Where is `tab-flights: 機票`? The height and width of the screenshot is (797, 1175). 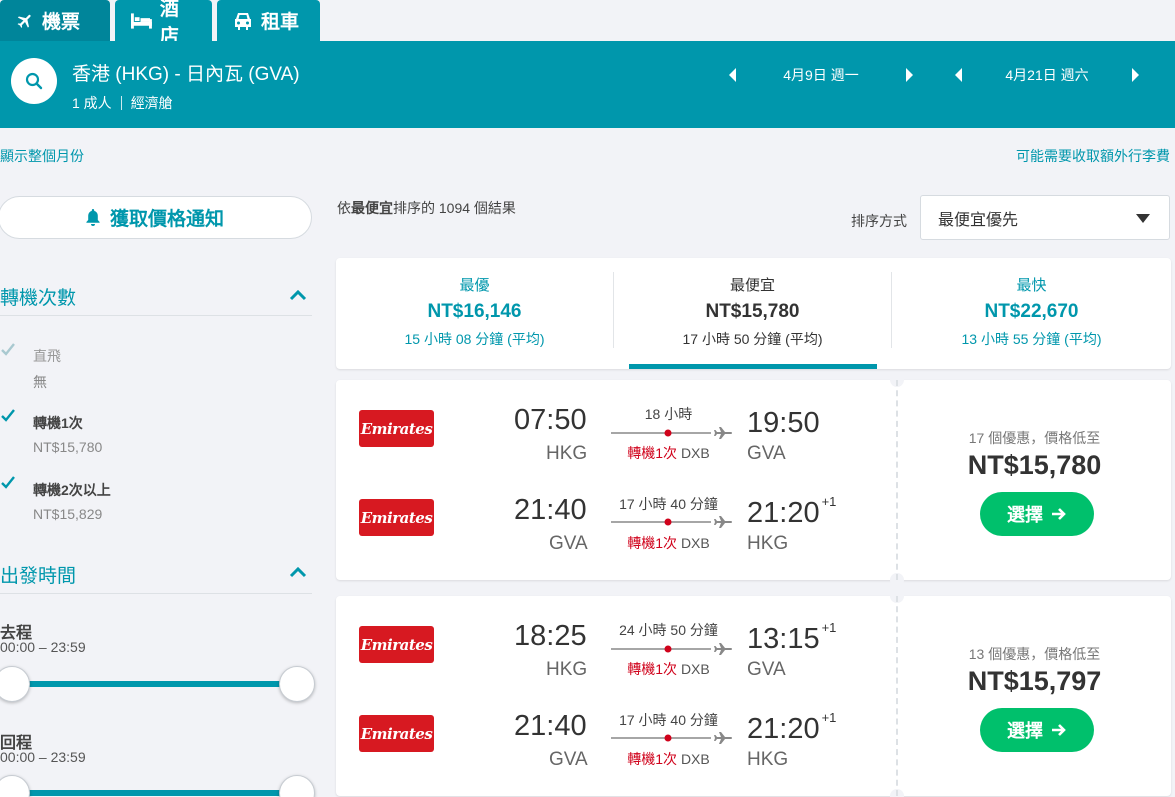
tab-flights: 機票 is located at coordinates (55, 20).